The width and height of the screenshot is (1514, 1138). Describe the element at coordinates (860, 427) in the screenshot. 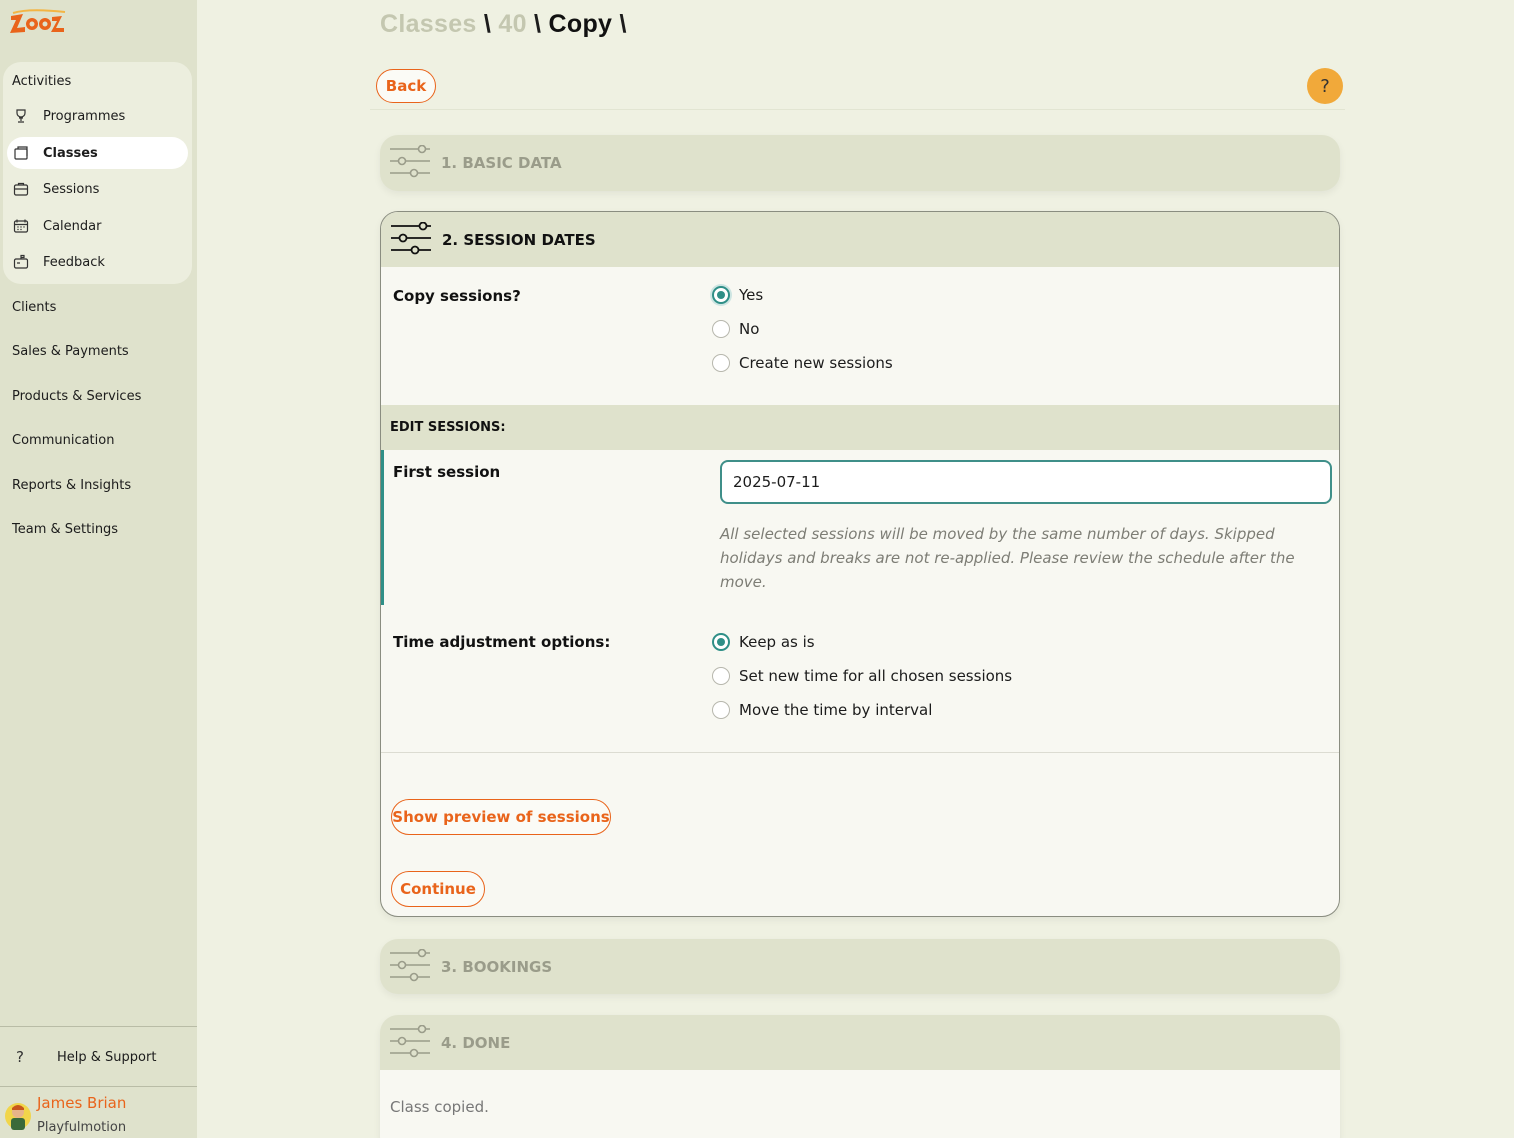

I see `edit-sessions-heading: EDIT SESSIONS:` at that location.